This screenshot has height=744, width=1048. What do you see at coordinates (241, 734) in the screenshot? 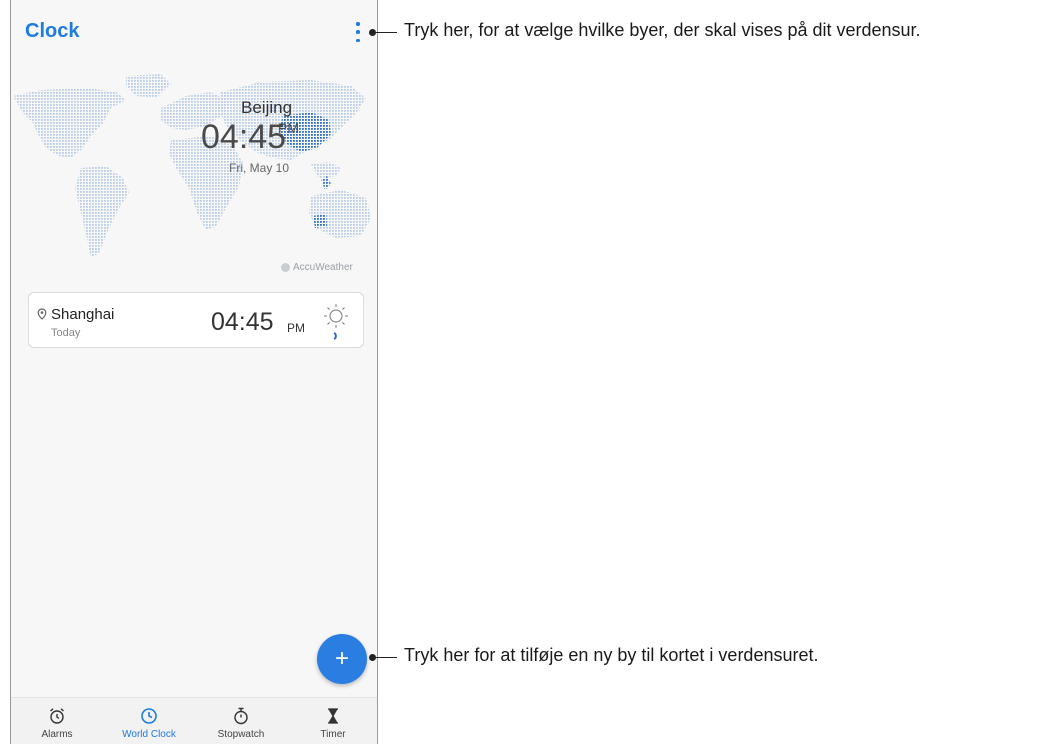
I see `nav-label-stopwatch: Stopwatch` at bounding box center [241, 734].